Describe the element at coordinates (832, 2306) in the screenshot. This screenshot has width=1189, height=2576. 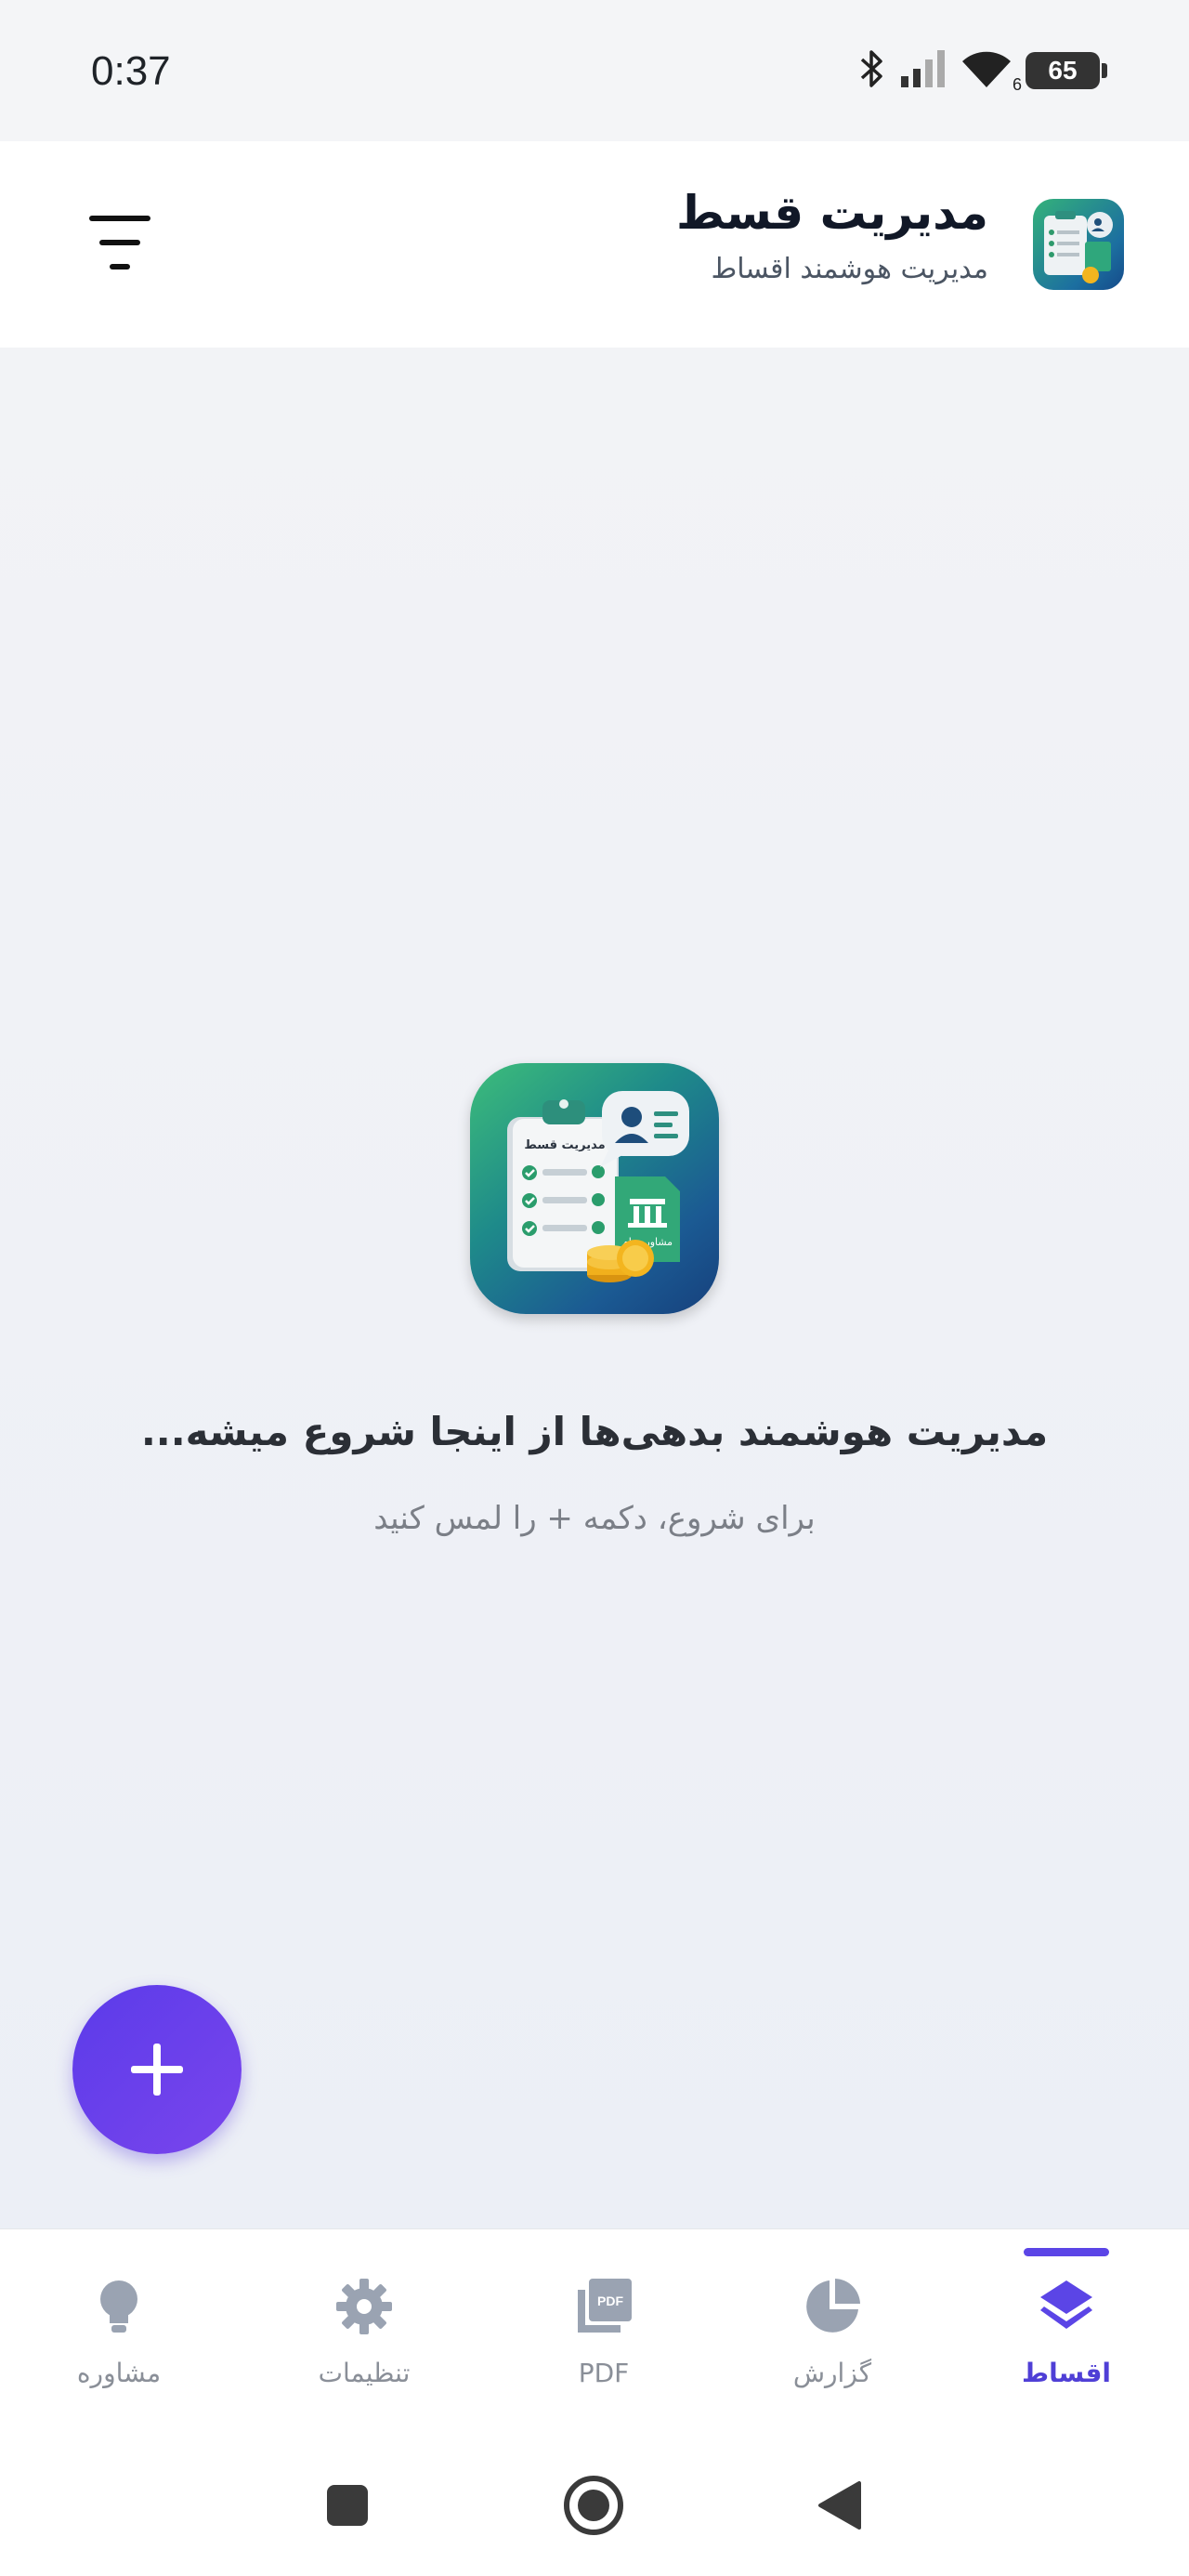
I see `pie-chart-icon` at that location.